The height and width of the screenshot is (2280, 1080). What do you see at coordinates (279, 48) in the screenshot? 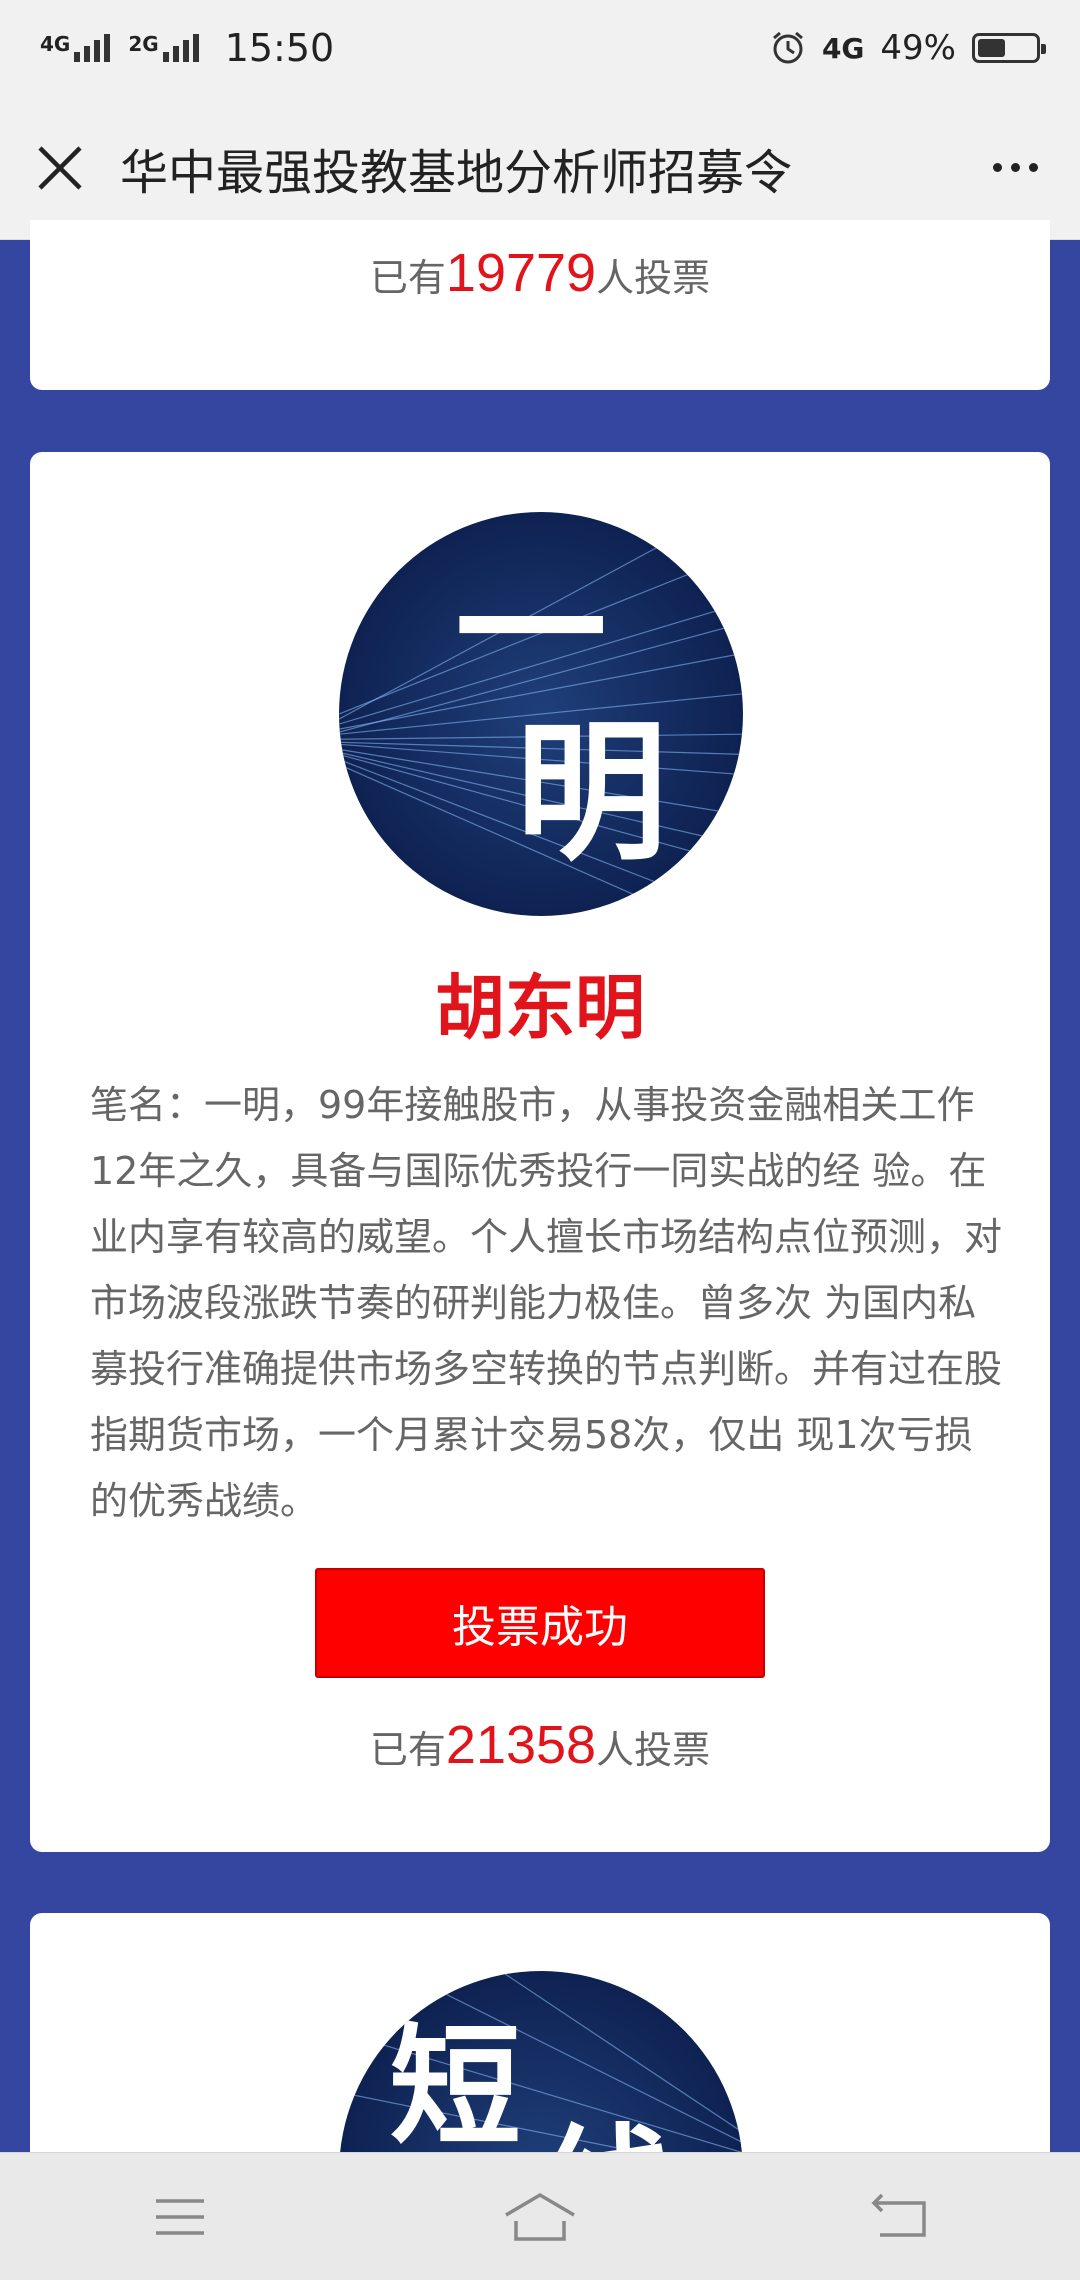
I see `clock: 15:50` at bounding box center [279, 48].